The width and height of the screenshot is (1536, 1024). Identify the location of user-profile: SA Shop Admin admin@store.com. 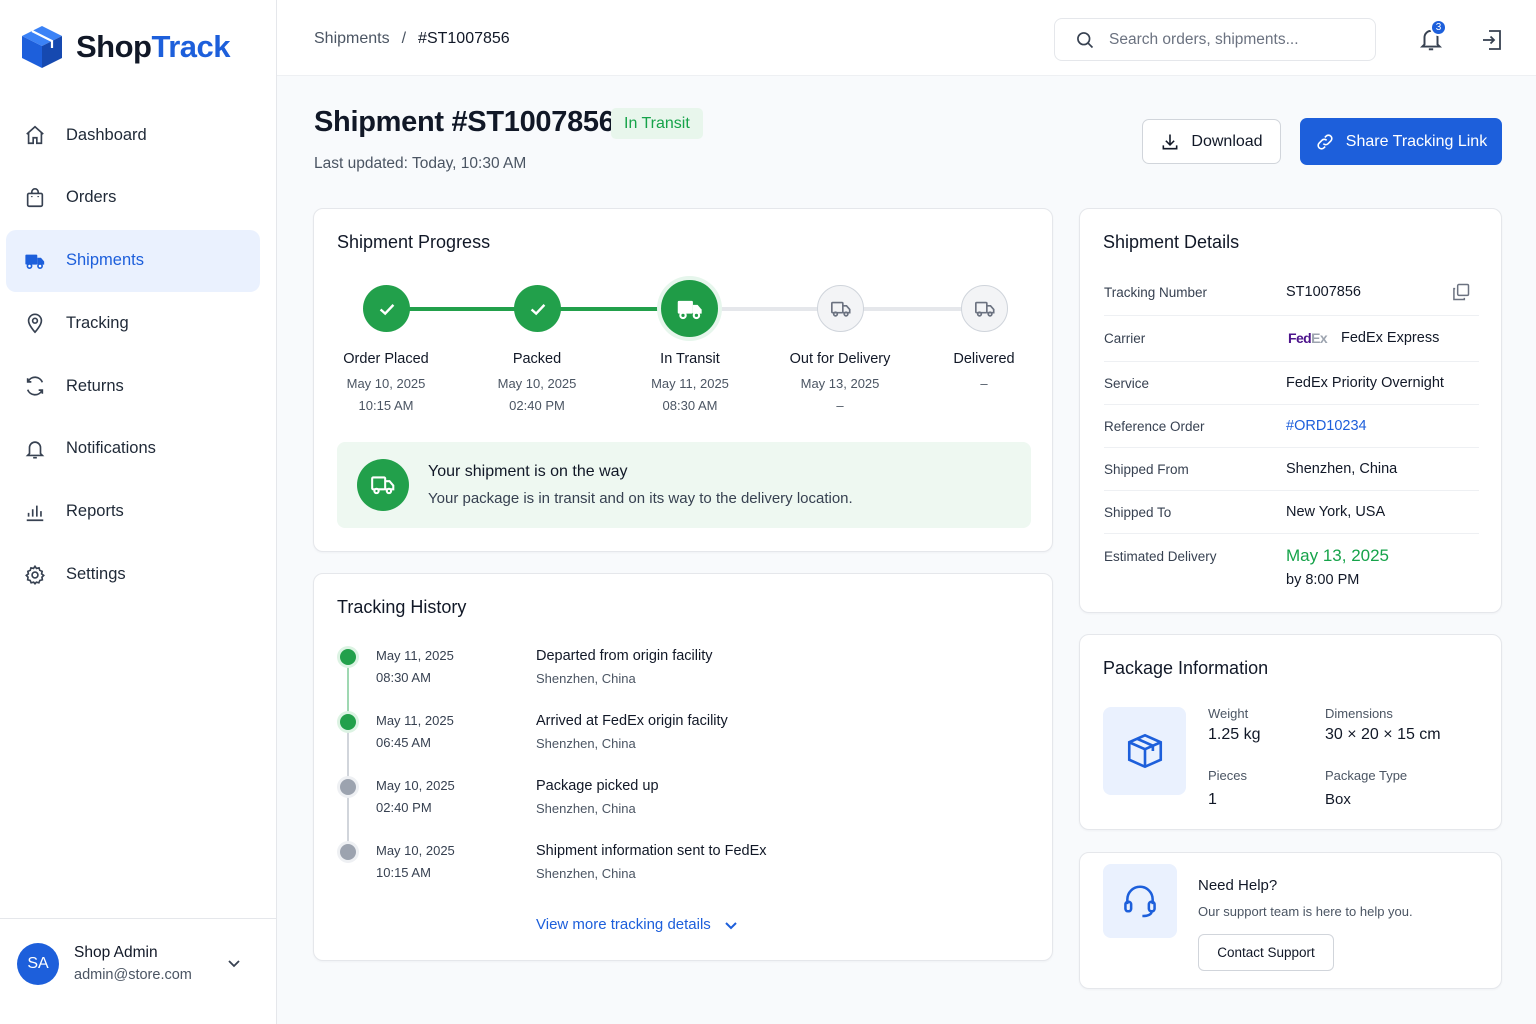
(138, 971).